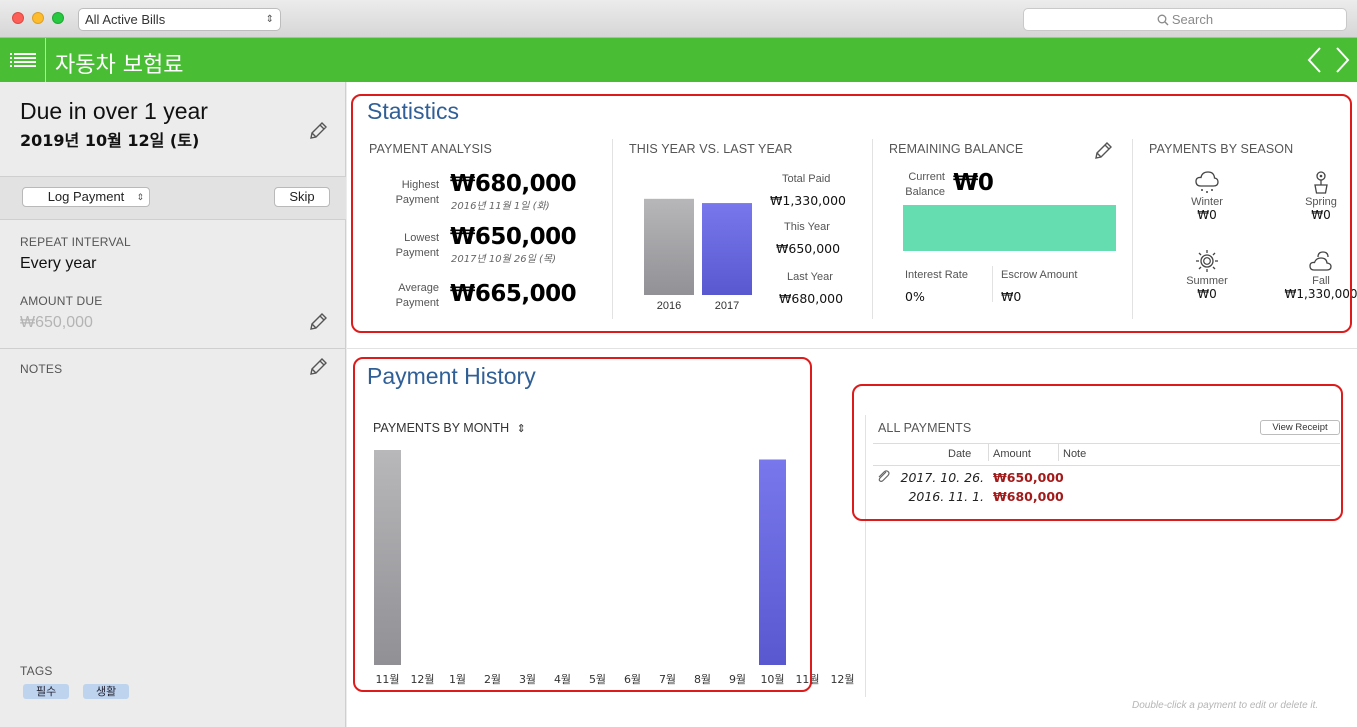  Describe the element at coordinates (925, 428) in the screenshot. I see `all-payments-label: ALL PAYMENTS` at that location.